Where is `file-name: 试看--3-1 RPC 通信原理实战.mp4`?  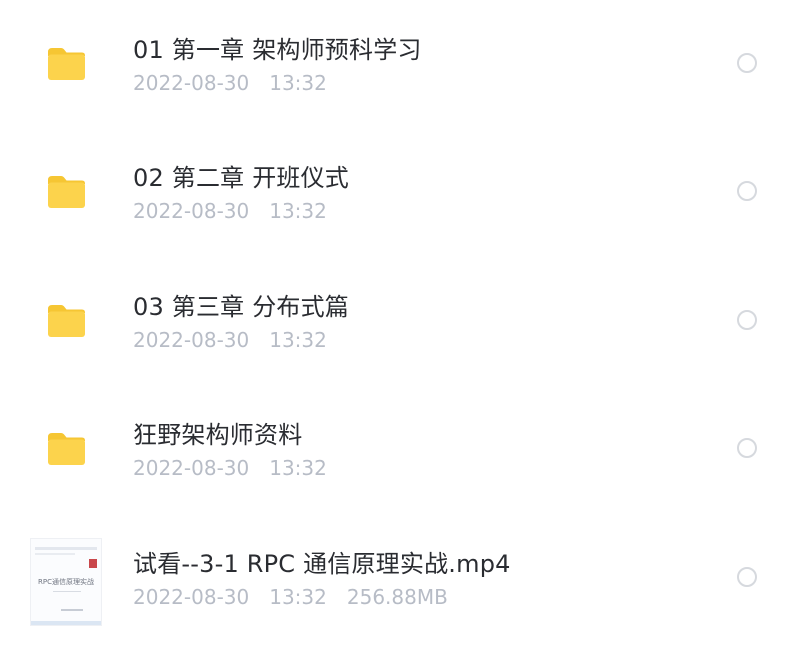 file-name: 试看--3-1 RPC 通信原理实战.mp4 is located at coordinates (322, 564).